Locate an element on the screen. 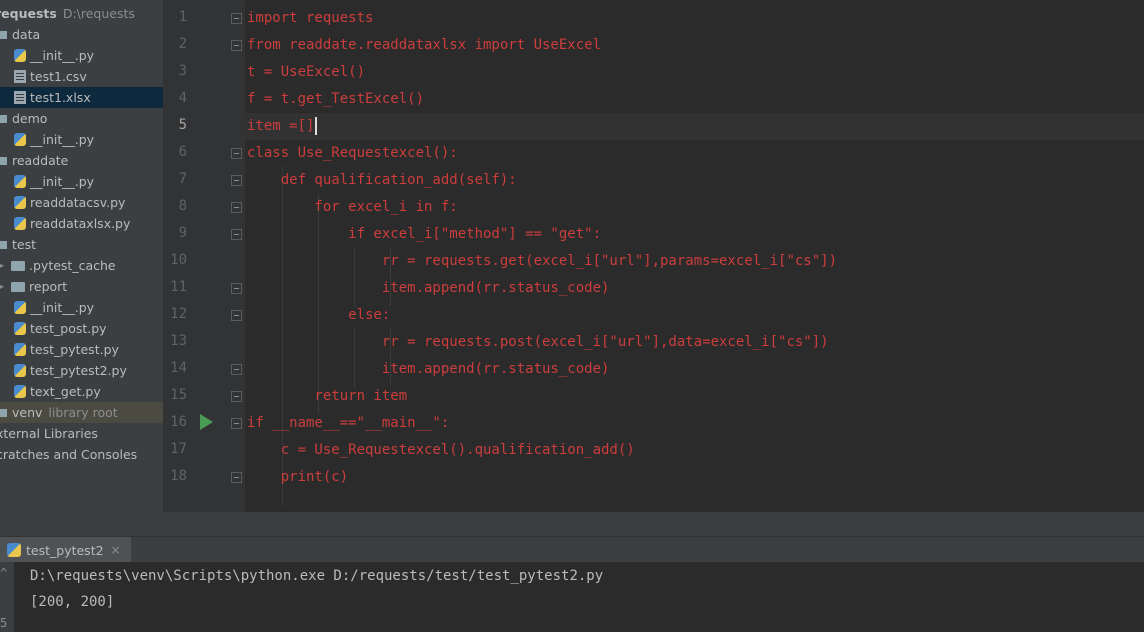 This screenshot has height=632, width=1144. tree-item: xternal Libraries is located at coordinates (81, 433).